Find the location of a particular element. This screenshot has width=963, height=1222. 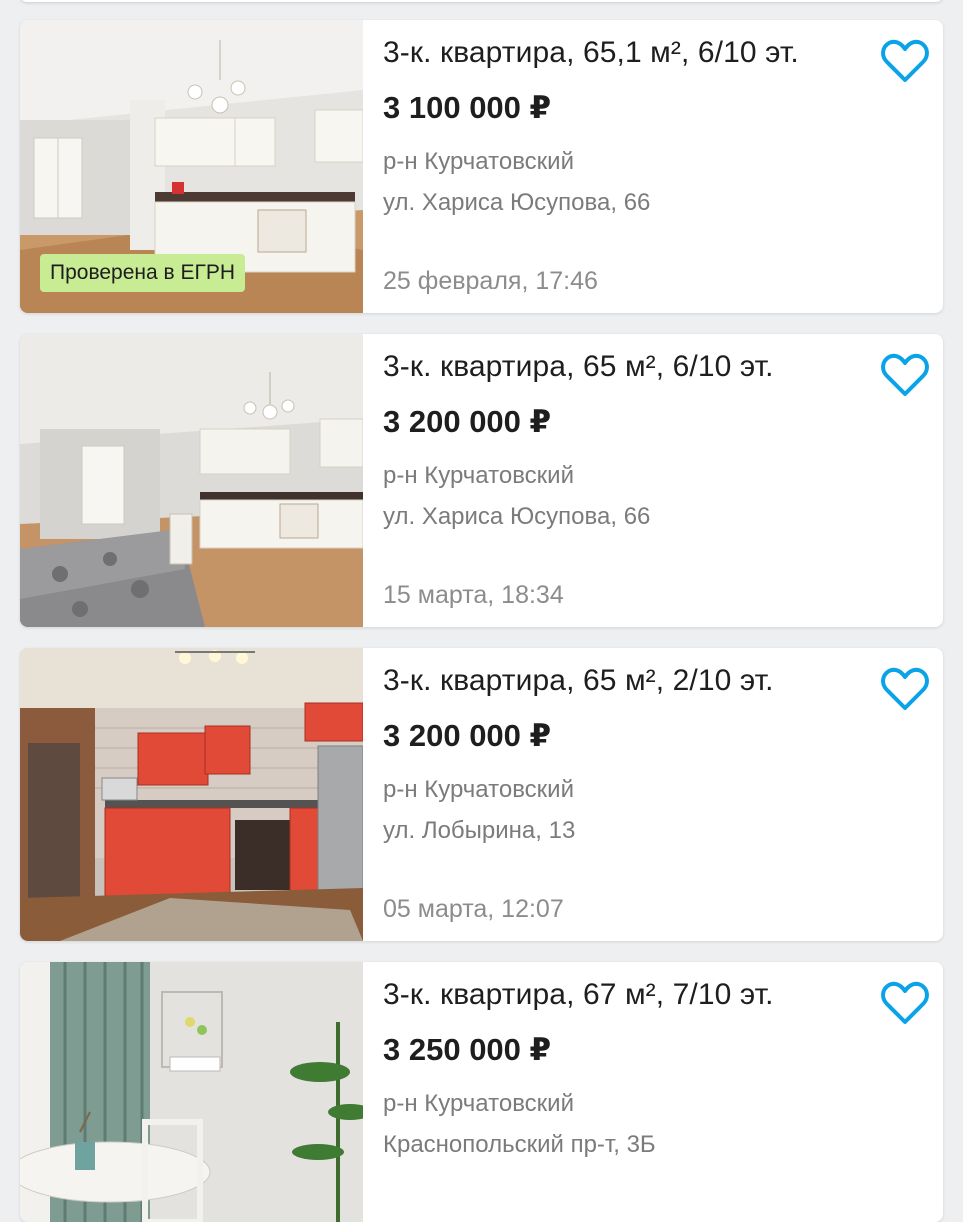

dining-room-photo is located at coordinates (191, 1092).